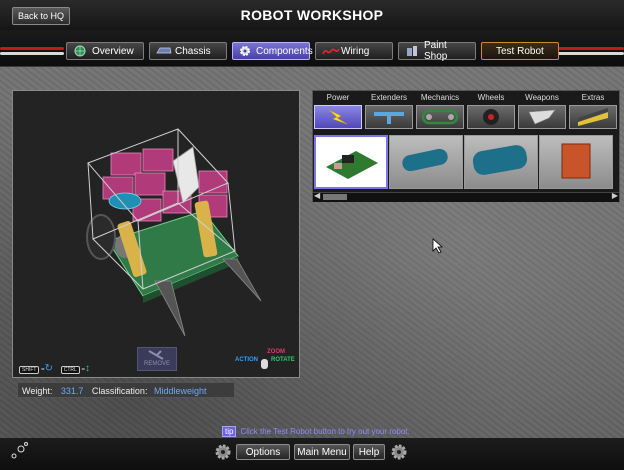 The image size is (624, 470). I want to click on component-battery-box, so click(576, 162).